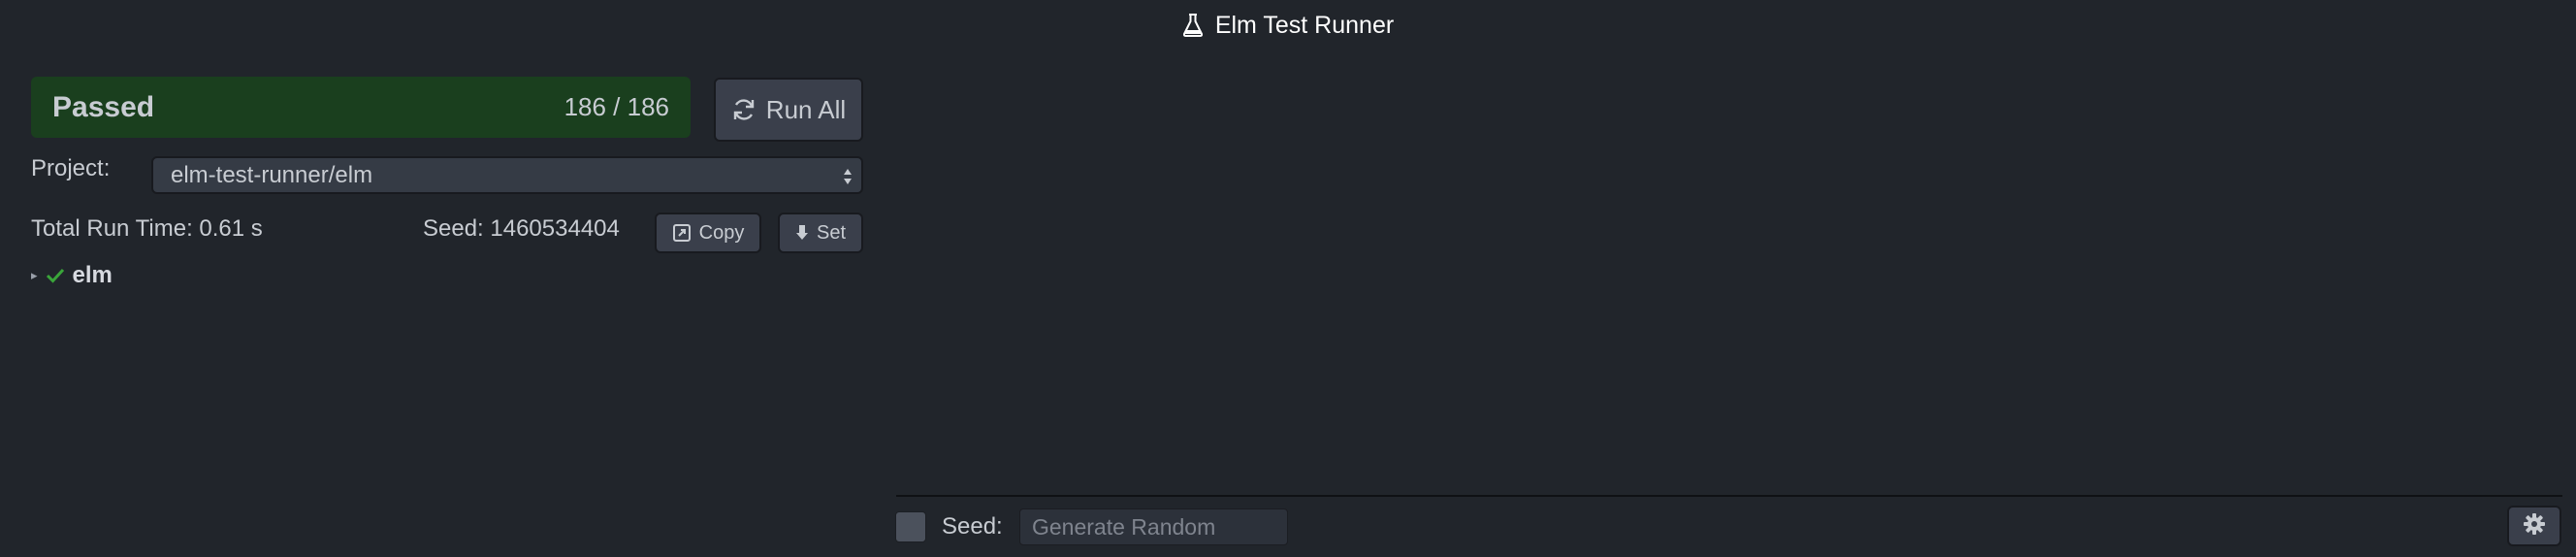  I want to click on project-selected-value: elm-test-runner/elm, so click(272, 175).